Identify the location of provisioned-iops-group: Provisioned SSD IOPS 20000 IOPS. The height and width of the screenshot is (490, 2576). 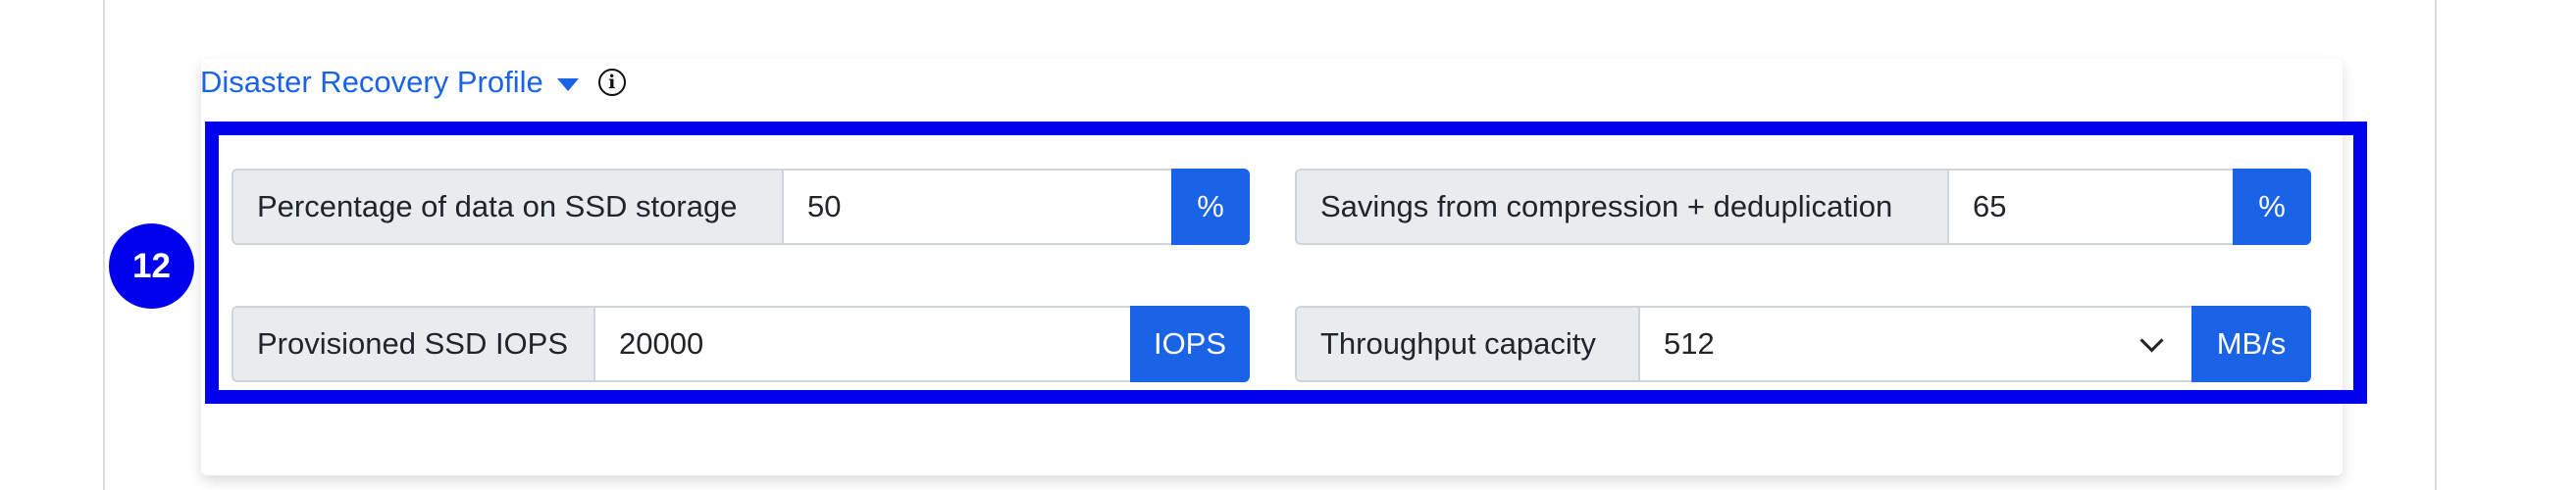
(741, 344).